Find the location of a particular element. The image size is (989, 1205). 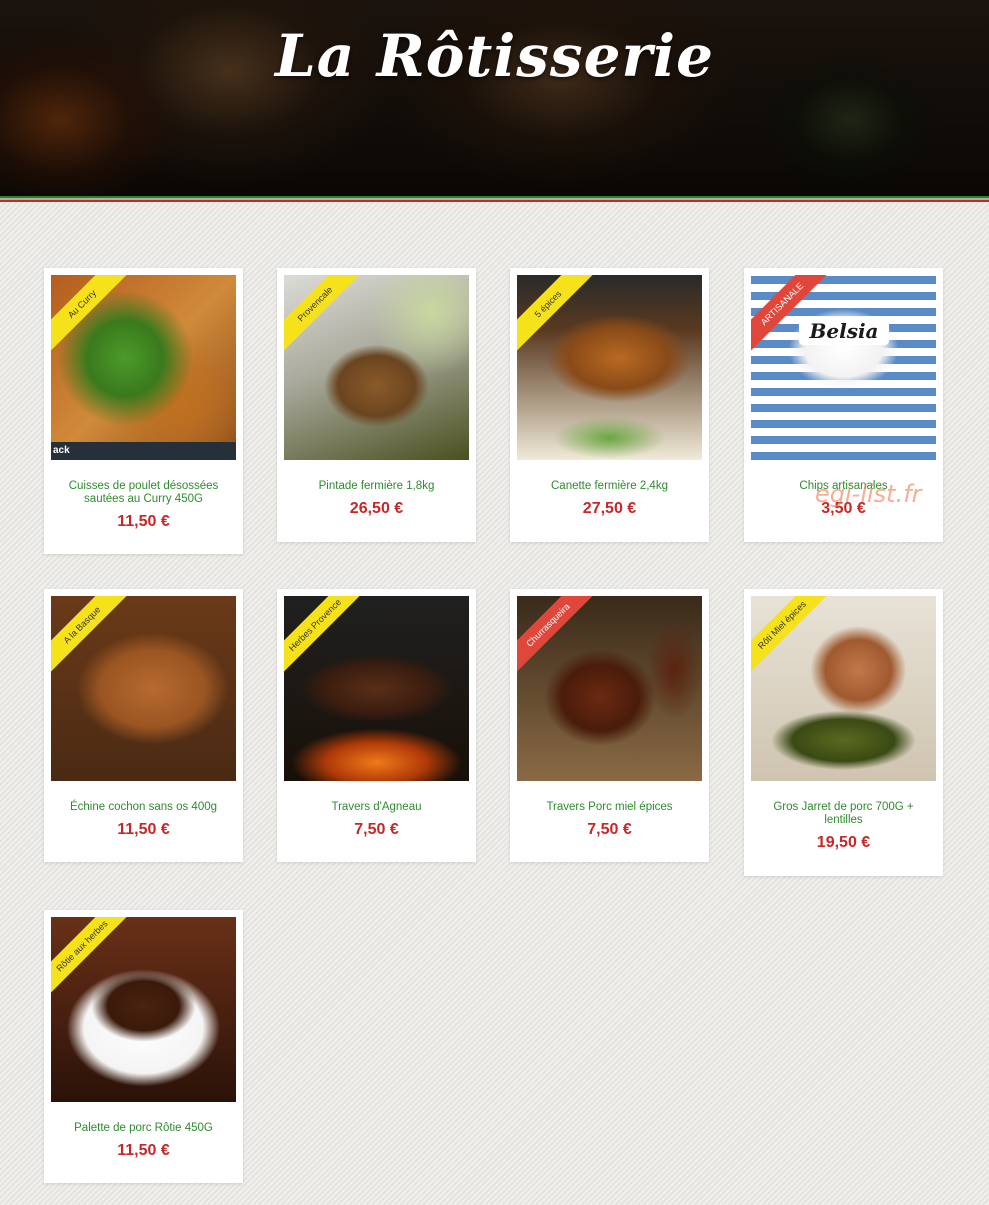

product-badge: Provencale is located at coordinates (326, 316).